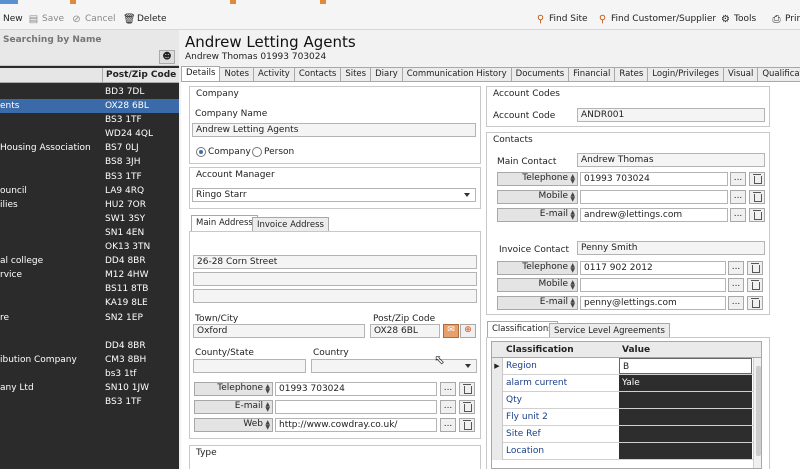 The image size is (800, 469). Describe the element at coordinates (89, 360) in the screenshot. I see `list-item: ibution Company CM3 8BH` at that location.